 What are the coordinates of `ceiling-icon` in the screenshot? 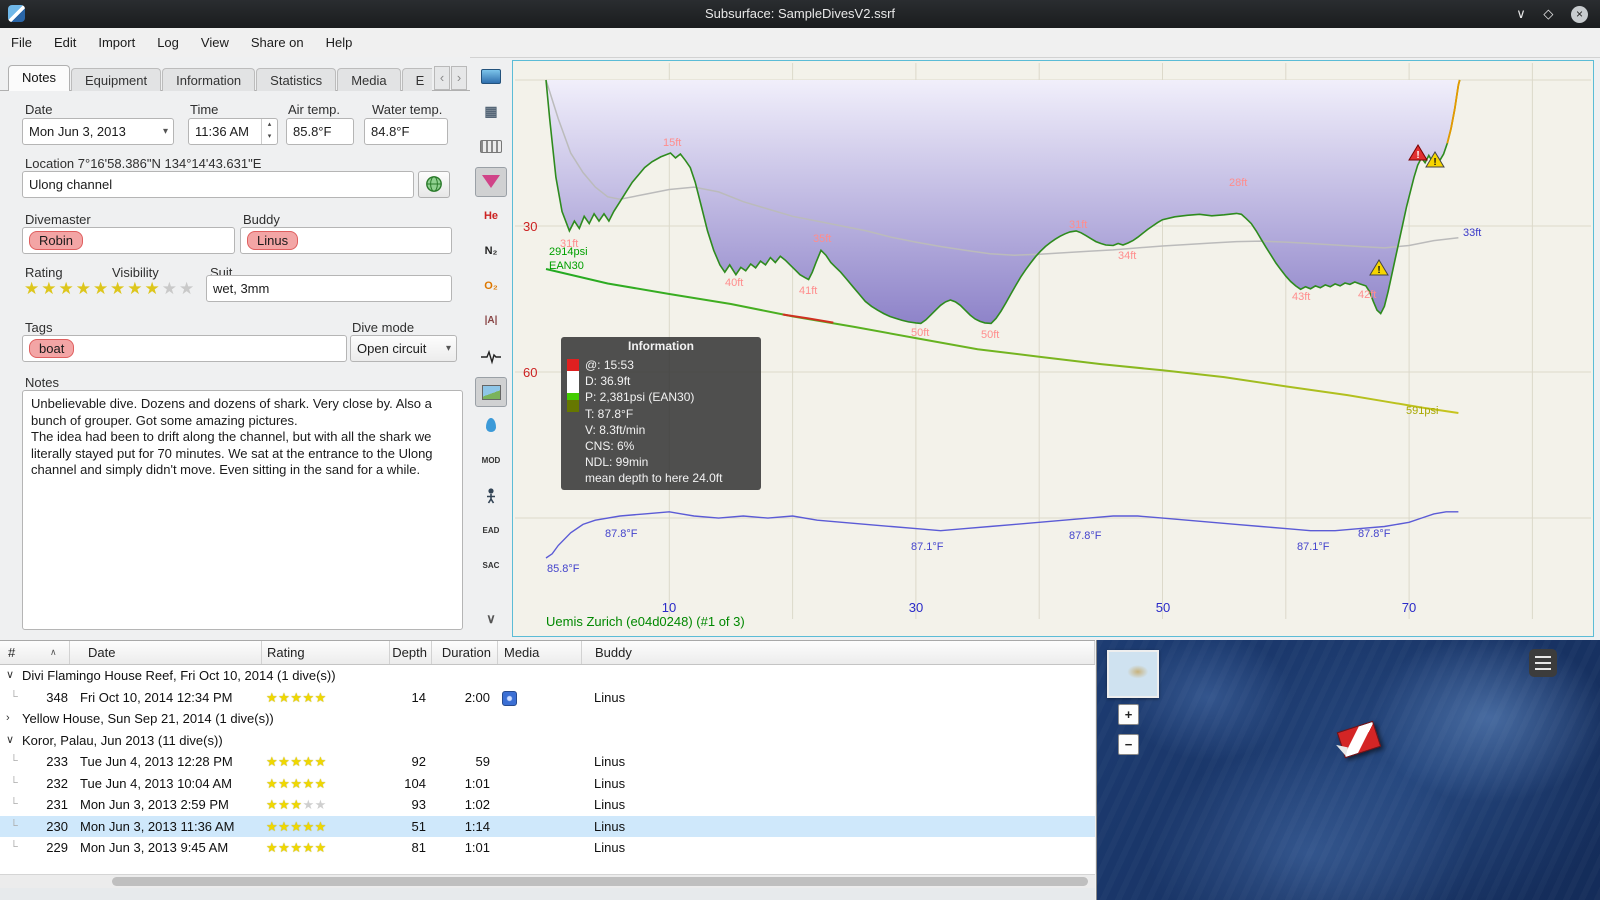 It's located at (491, 182).